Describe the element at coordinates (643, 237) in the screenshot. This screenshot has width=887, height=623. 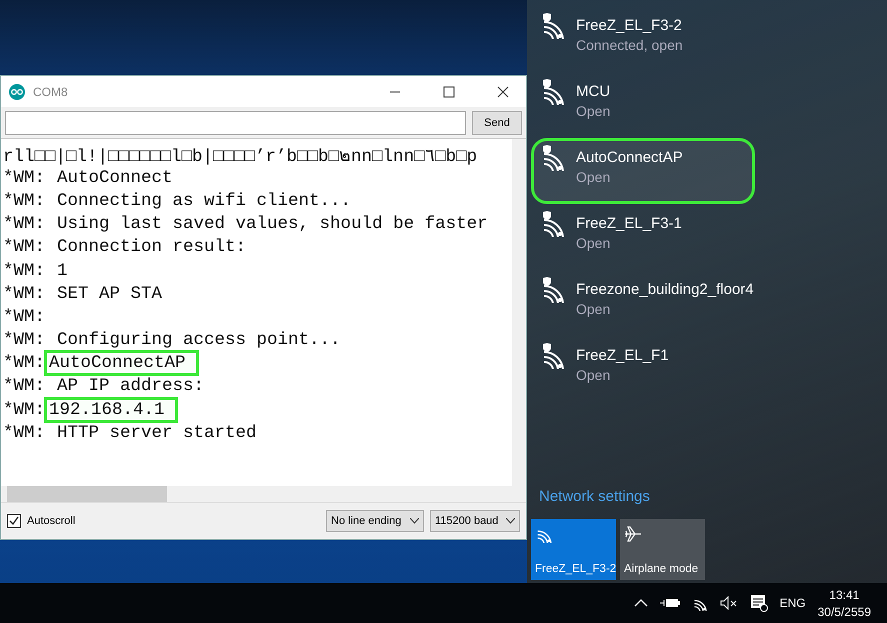
I see `network-item: FreeZ_EL_F3-1 Open` at that location.